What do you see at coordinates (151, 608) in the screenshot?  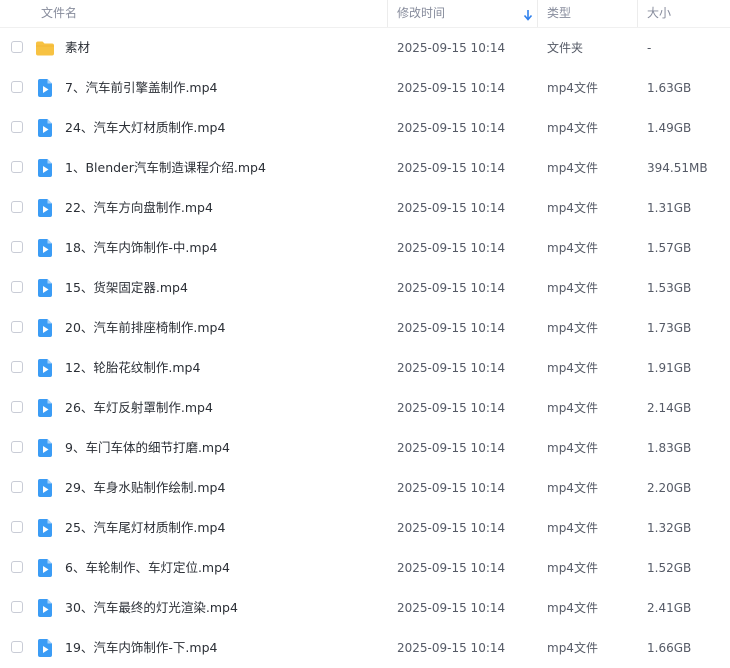 I see `file-name: 30、汽车最终的灯光渲染.mp4` at bounding box center [151, 608].